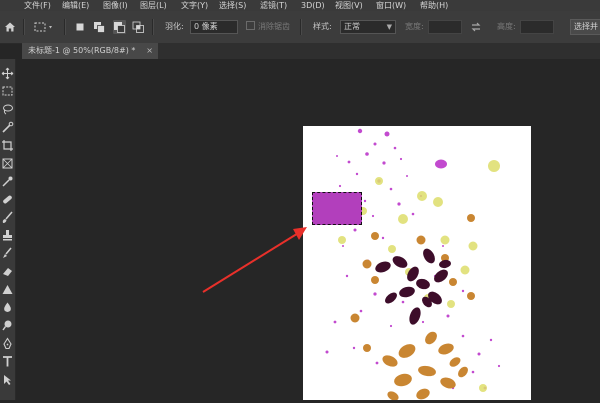  I want to click on annotation-arrow, so click(254, 260).